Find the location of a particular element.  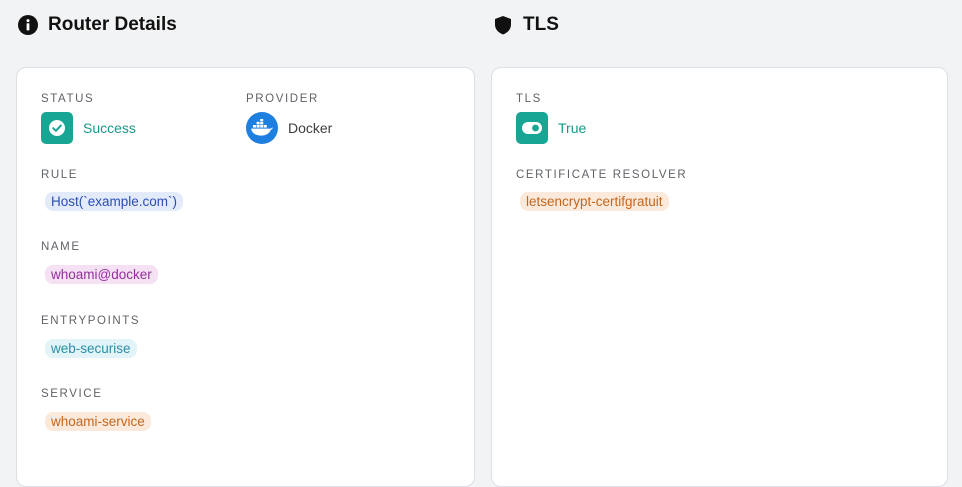

certificate-resolver-label: CERTIFICATE RESOLVER is located at coordinates (602, 175).